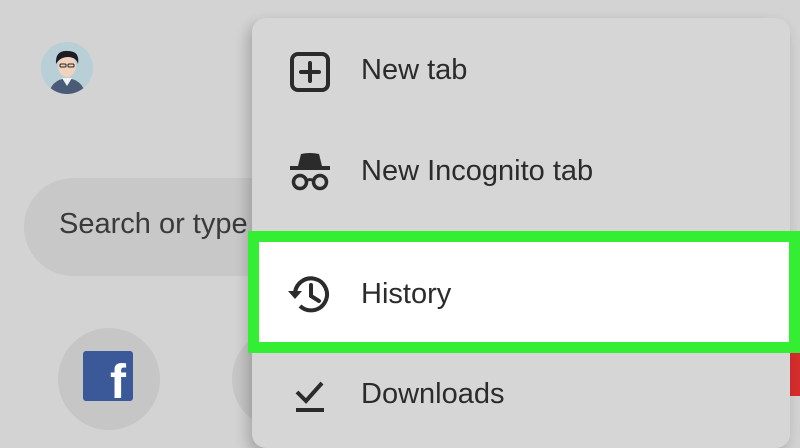  I want to click on incognito-icon, so click(310, 172).